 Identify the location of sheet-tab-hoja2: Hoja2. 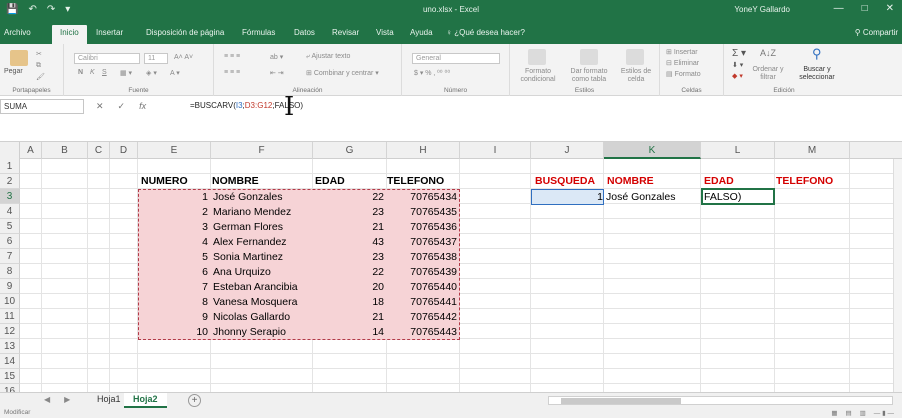
(145, 400).